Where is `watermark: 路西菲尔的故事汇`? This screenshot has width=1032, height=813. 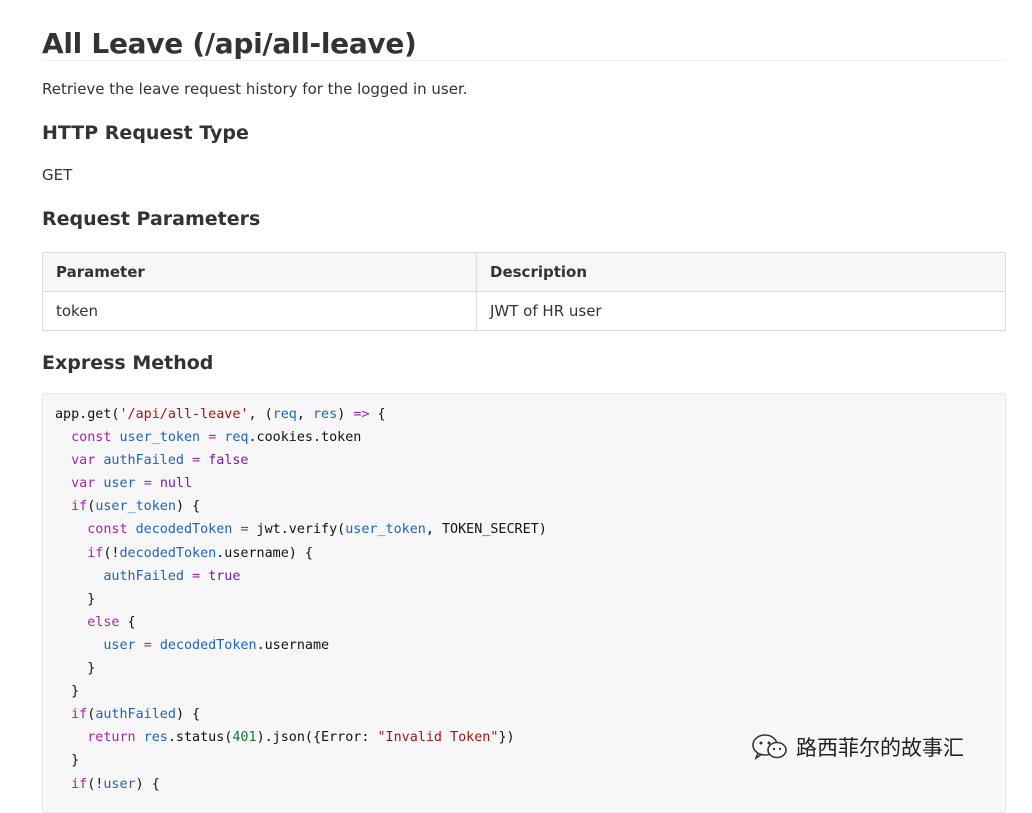
watermark: 路西菲尔的故事汇 is located at coordinates (857, 747).